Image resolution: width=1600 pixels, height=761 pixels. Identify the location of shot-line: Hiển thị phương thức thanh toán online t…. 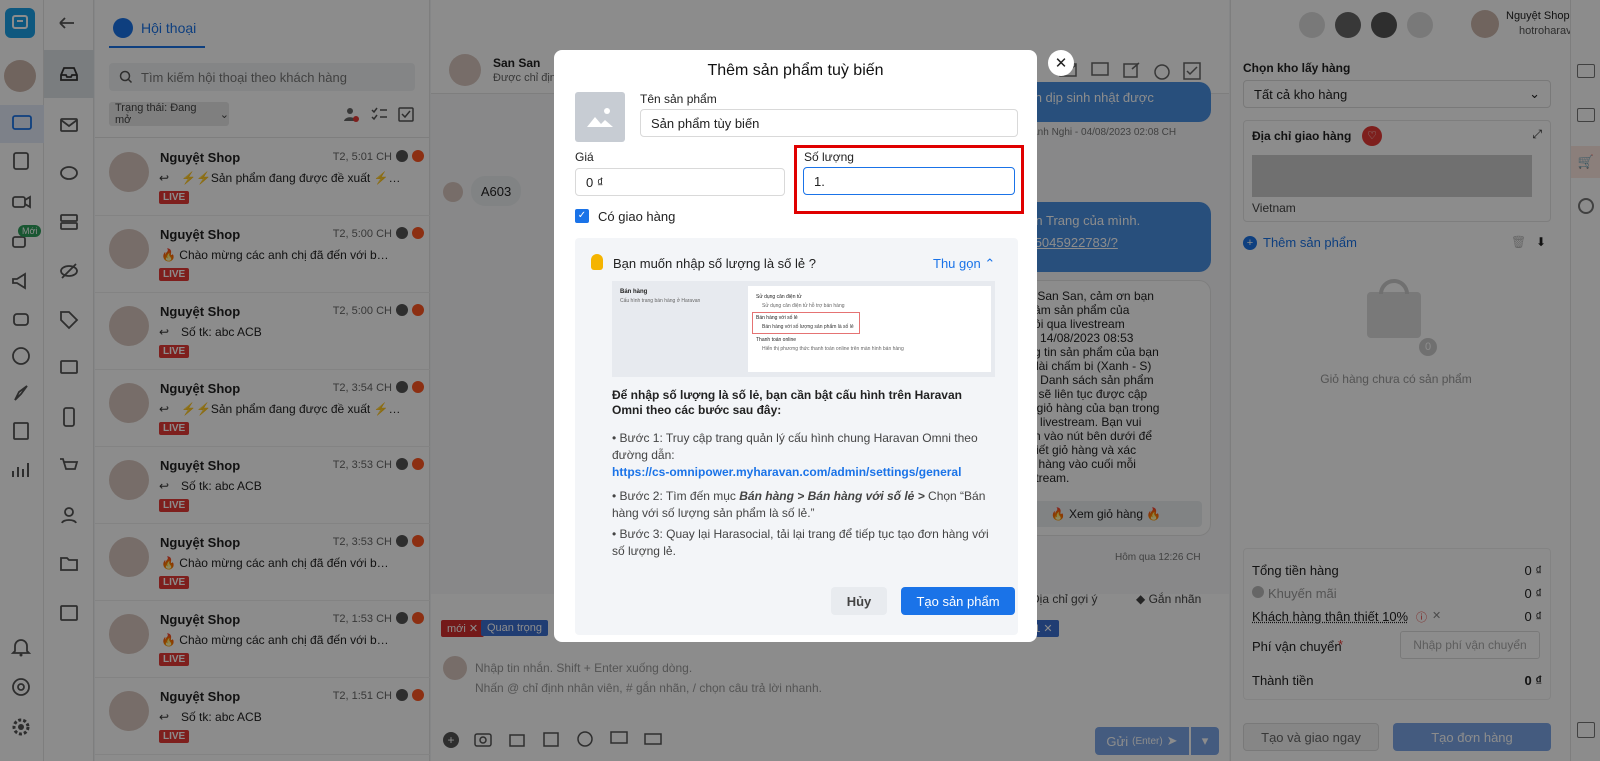
(833, 349).